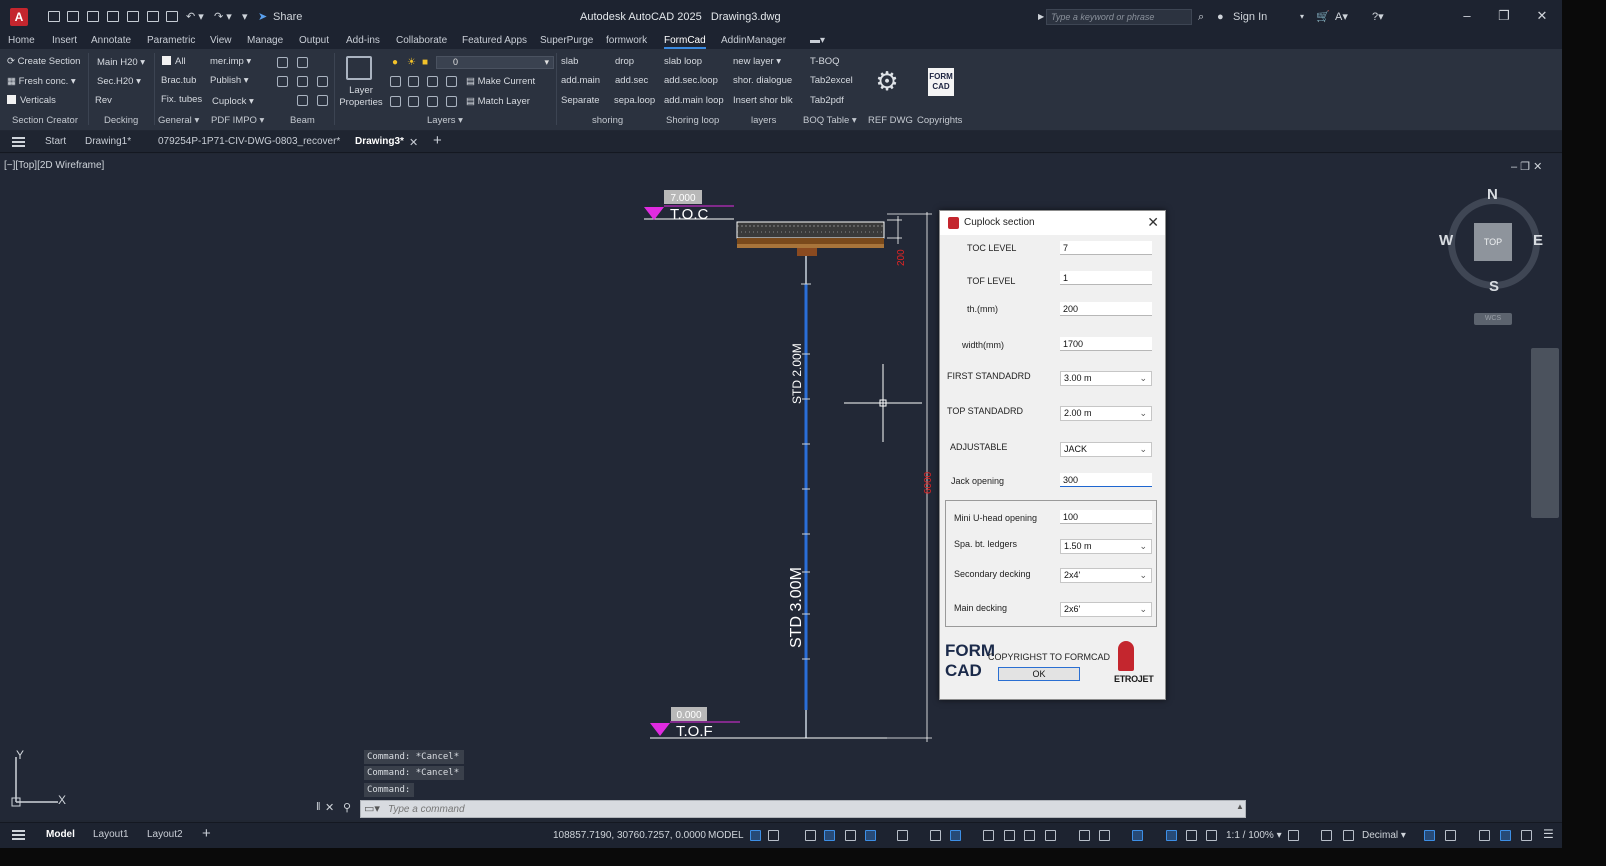  Describe the element at coordinates (1119, 17) in the screenshot. I see `help-search-input: Type a keyword or phrase` at that location.